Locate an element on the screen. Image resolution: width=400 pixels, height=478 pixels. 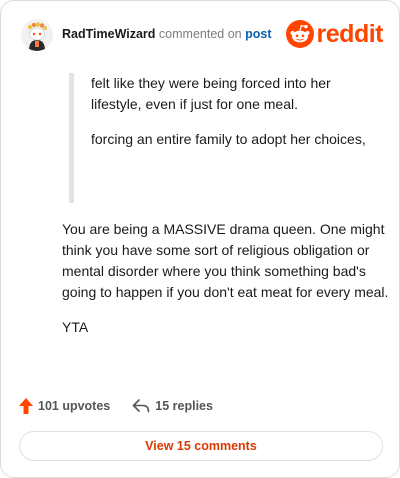
action-text: commented on is located at coordinates (200, 34).